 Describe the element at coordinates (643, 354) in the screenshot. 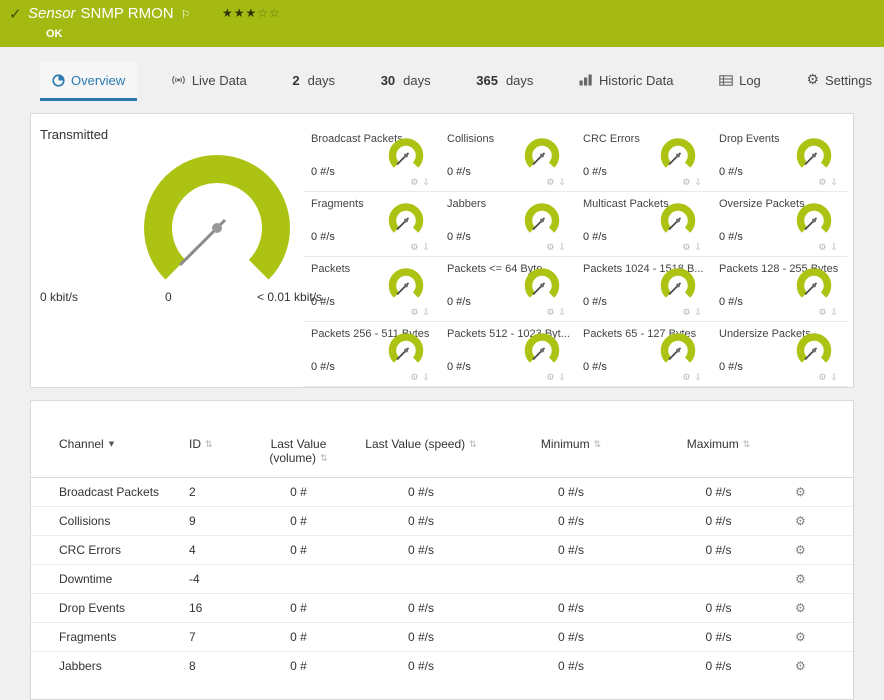

I see `channel-gauge-cell: Packets 65 - 127 Bytes 0 #/s ⚙ ⇩` at that location.